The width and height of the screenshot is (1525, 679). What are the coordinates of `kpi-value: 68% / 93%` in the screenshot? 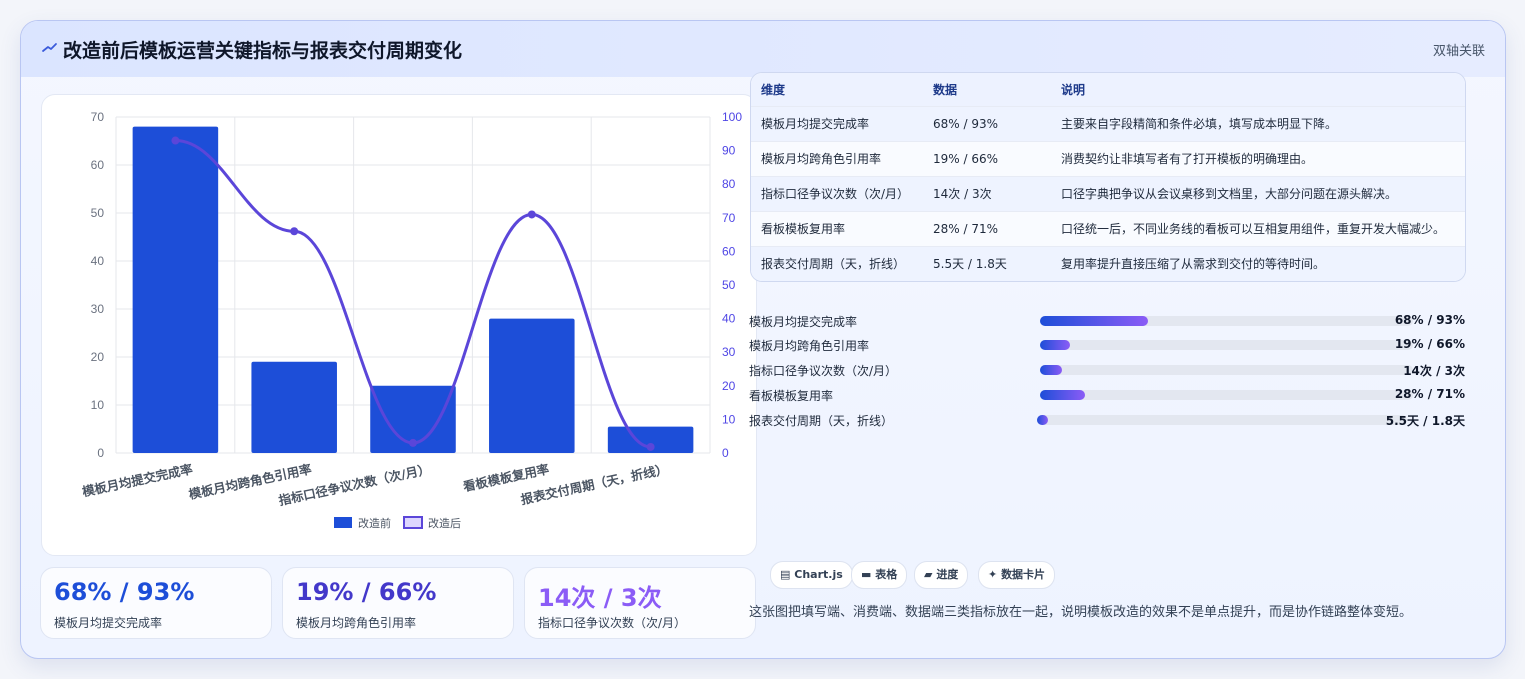 It's located at (124, 592).